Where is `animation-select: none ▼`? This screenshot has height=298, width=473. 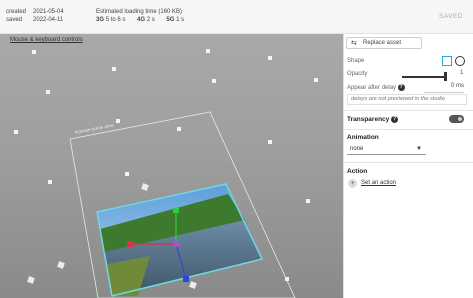 animation-select: none ▼ is located at coordinates (386, 149).